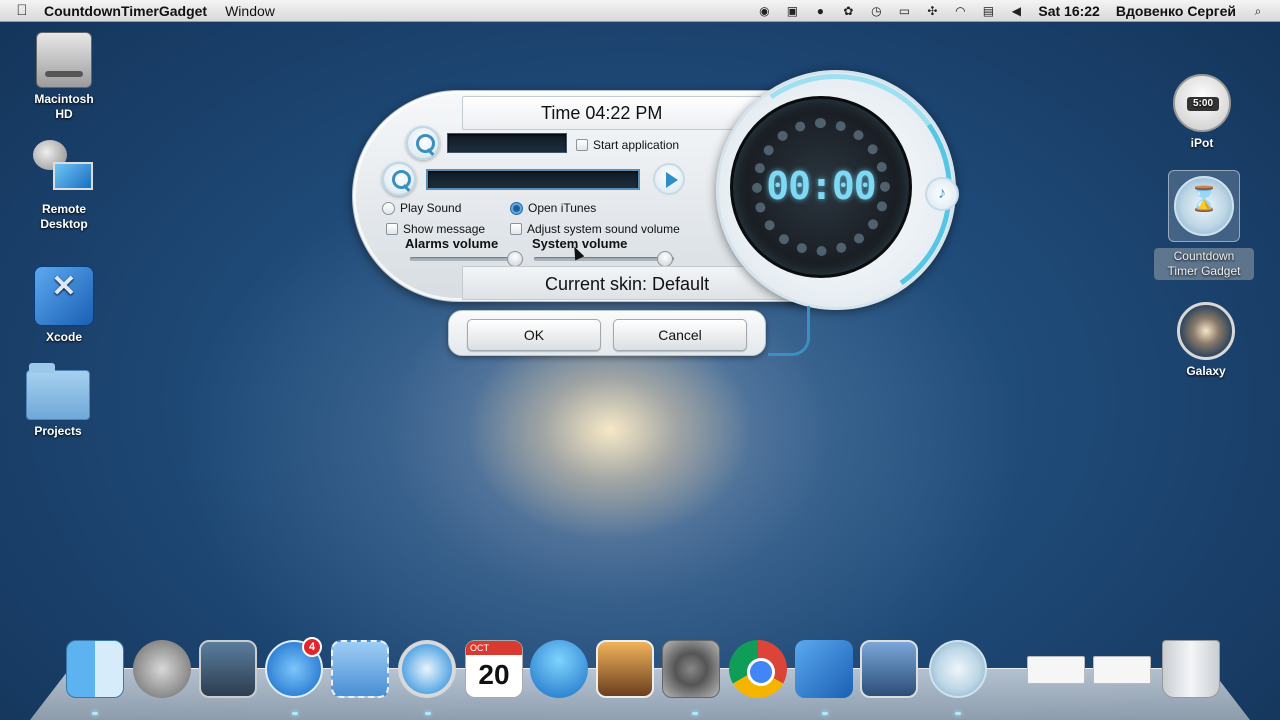 The height and width of the screenshot is (720, 1280). What do you see at coordinates (360, 669) in the screenshot?
I see `mail-icon` at bounding box center [360, 669].